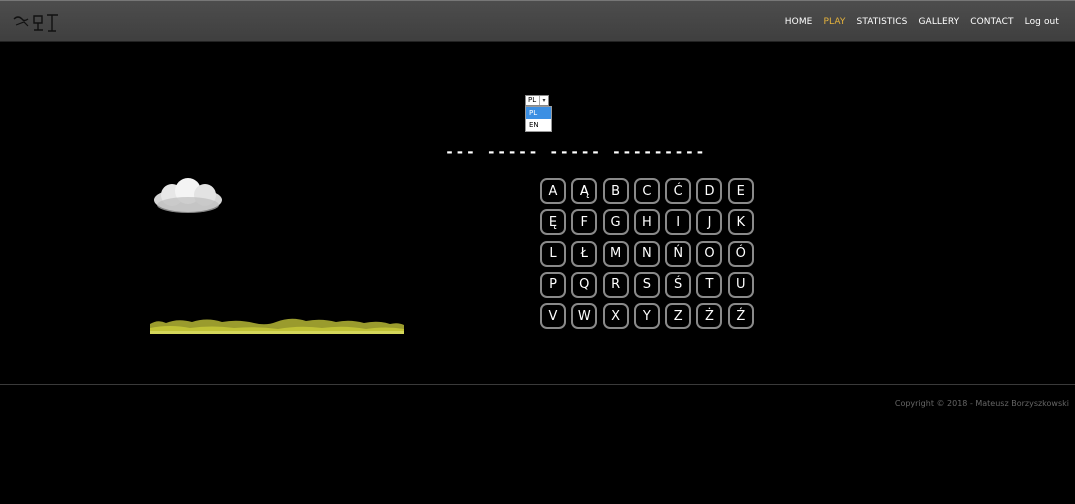  What do you see at coordinates (709, 284) in the screenshot?
I see `letter-button: T` at bounding box center [709, 284].